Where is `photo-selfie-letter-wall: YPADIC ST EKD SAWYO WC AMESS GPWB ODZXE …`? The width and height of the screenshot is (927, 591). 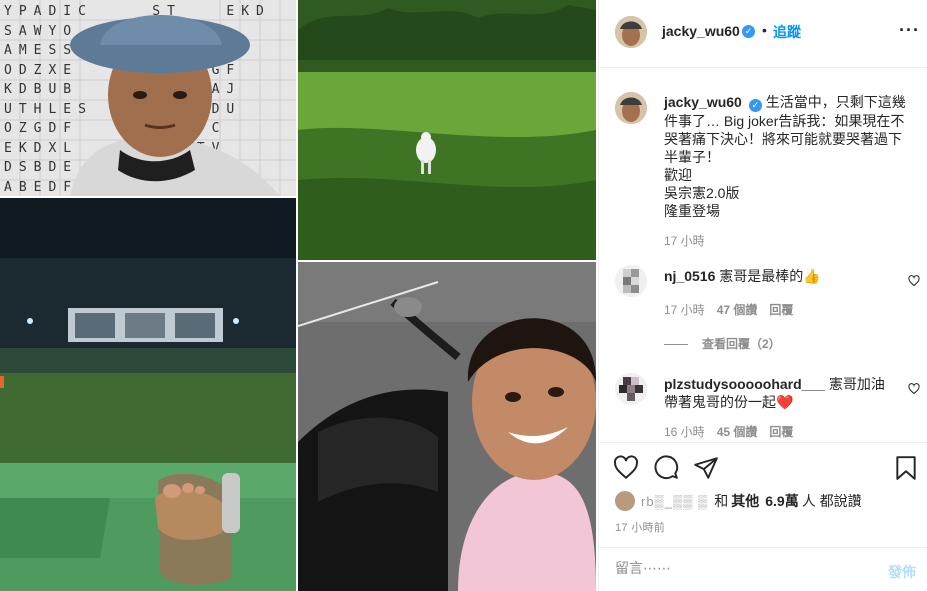 photo-selfie-letter-wall: YPADIC ST EKD SAWYO WC AMESS GPWB ODZXE … is located at coordinates (148, 98).